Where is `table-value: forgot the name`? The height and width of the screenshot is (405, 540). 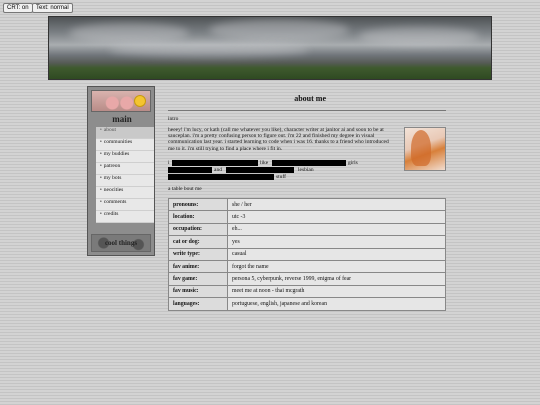
table-value: forgot the name is located at coordinates (336, 266).